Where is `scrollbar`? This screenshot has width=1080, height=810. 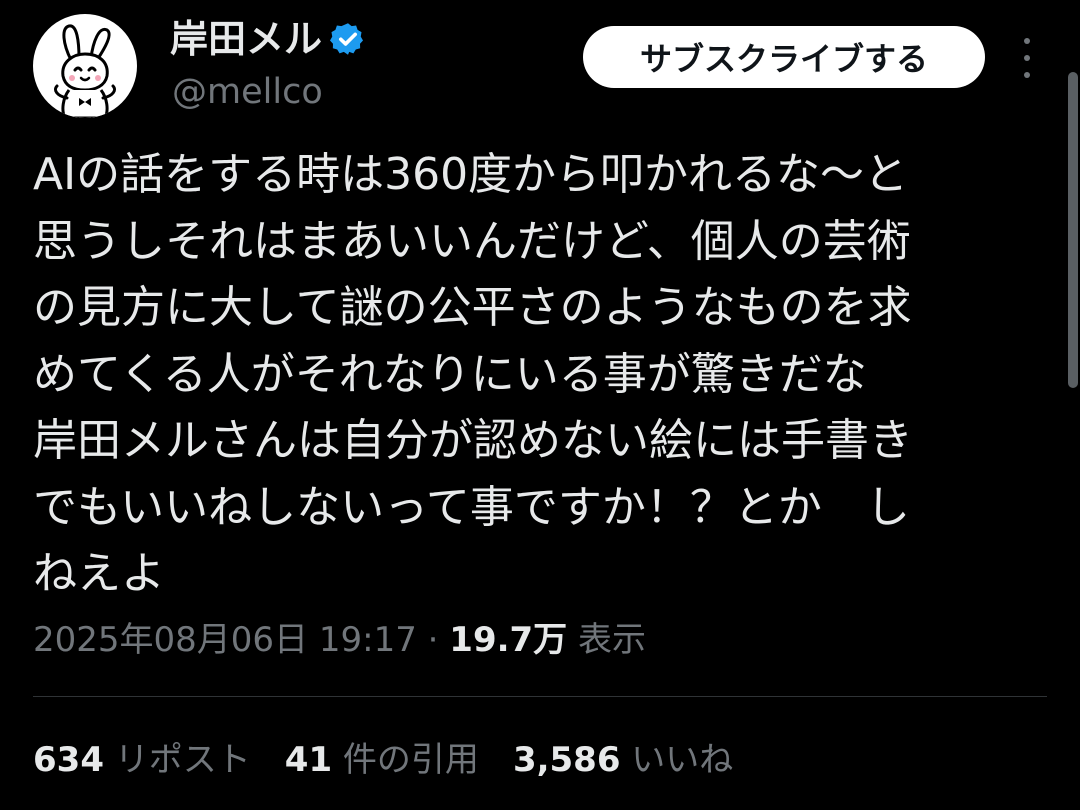 scrollbar is located at coordinates (1073, 230).